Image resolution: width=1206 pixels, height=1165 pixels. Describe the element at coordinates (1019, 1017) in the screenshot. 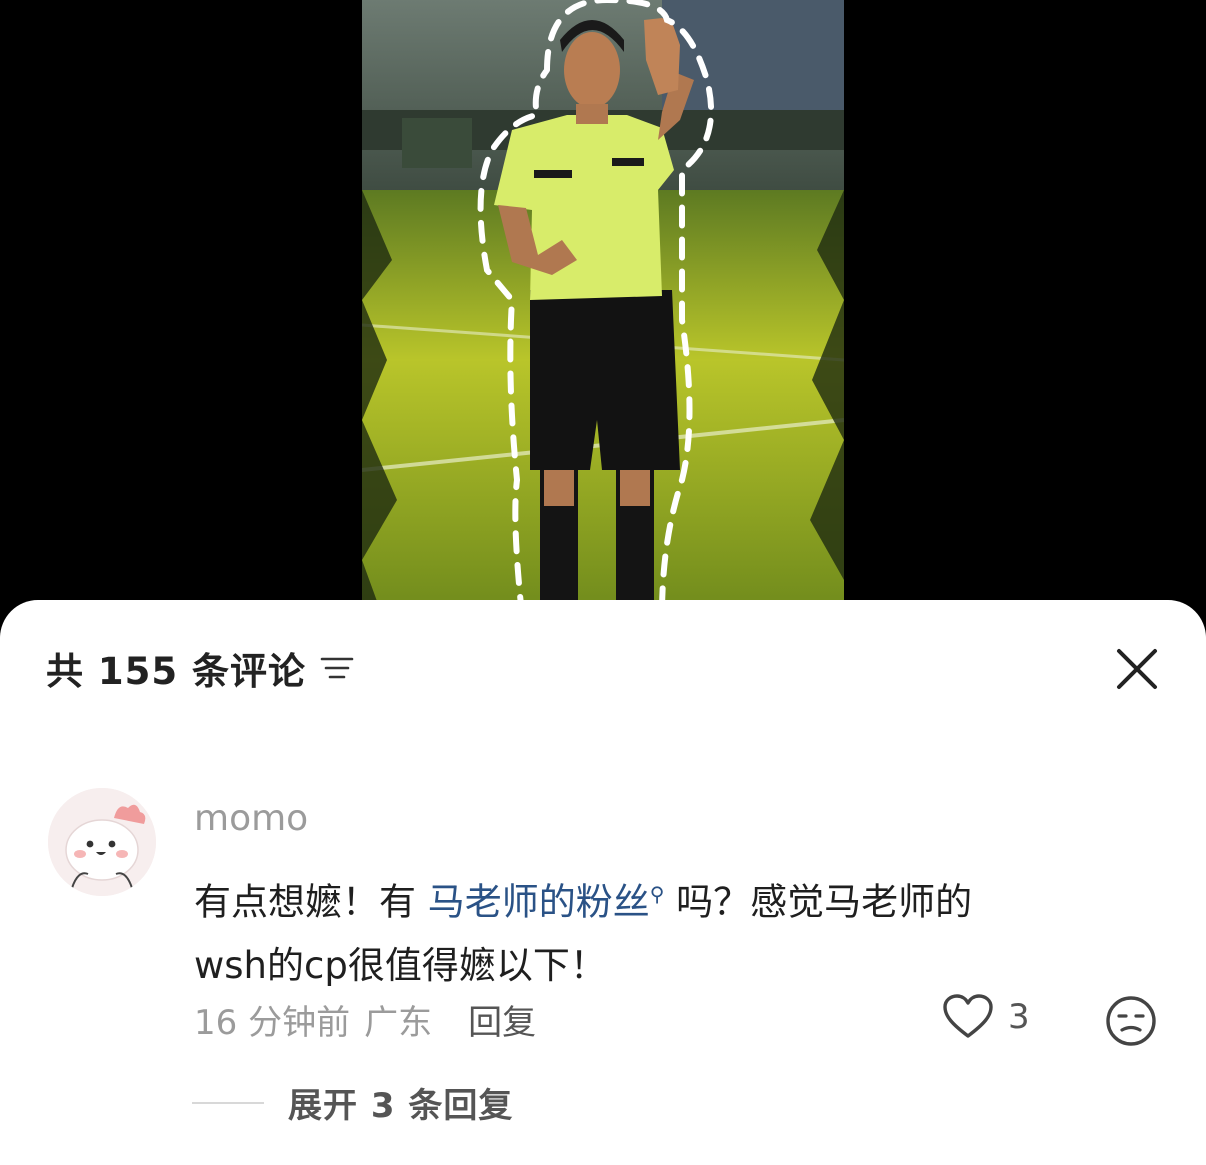

I see `like-count: 3` at that location.